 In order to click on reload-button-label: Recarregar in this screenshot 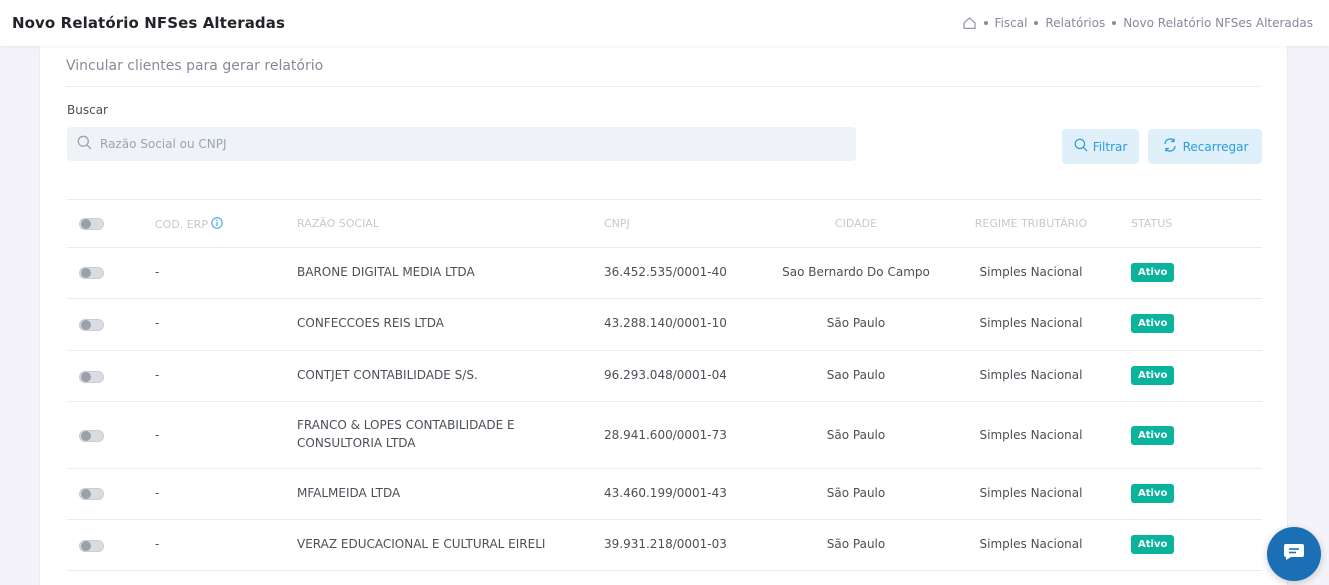, I will do `click(1215, 146)`.